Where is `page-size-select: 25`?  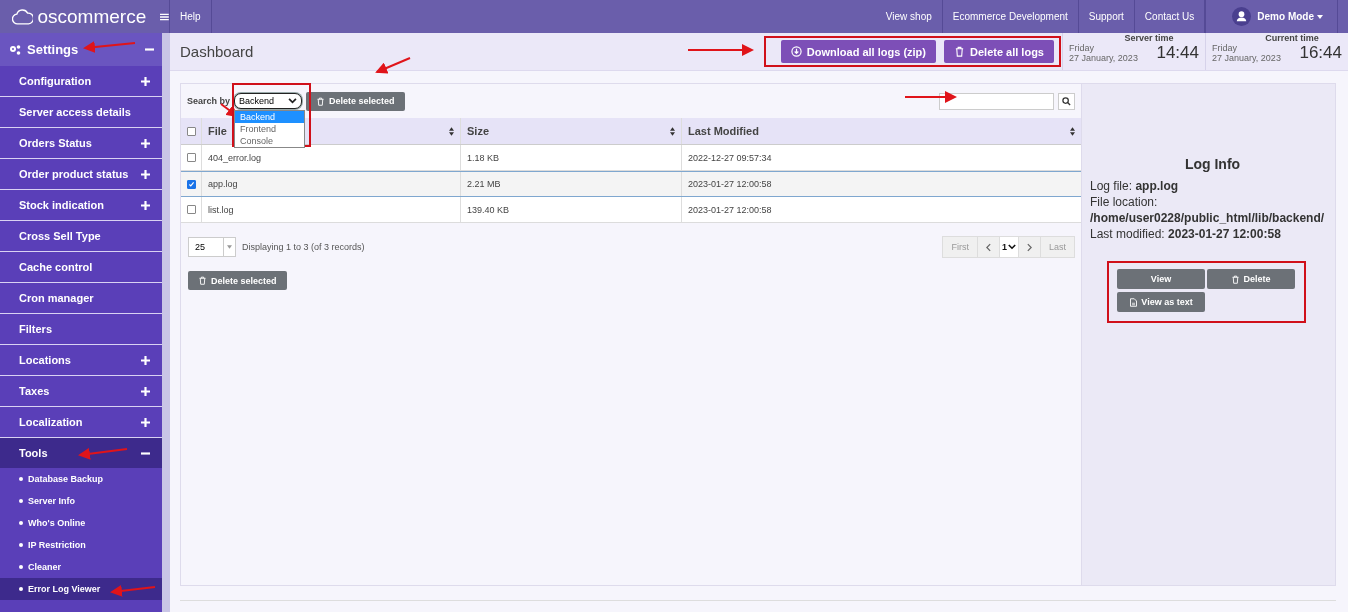
page-size-select: 25 is located at coordinates (212, 247).